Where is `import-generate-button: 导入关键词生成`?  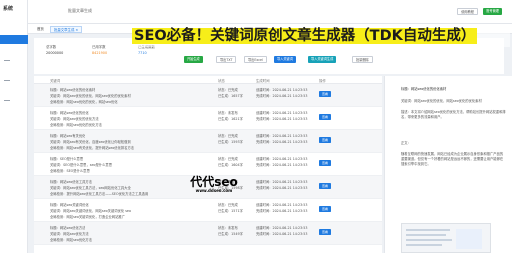
import-generate-button: 导入关键词生成 is located at coordinates (322, 59).